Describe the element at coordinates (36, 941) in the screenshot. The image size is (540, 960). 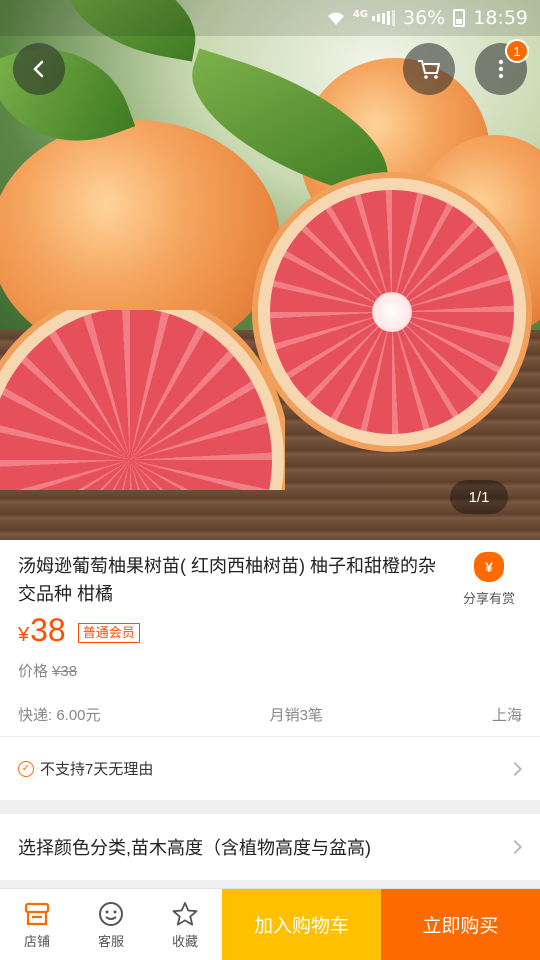
I see `store-label: 店铺` at that location.